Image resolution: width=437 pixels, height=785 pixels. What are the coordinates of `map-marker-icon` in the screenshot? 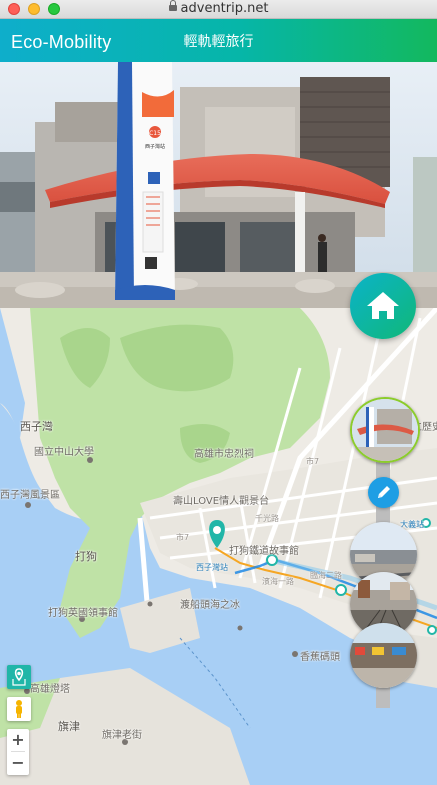 It's located at (19, 677).